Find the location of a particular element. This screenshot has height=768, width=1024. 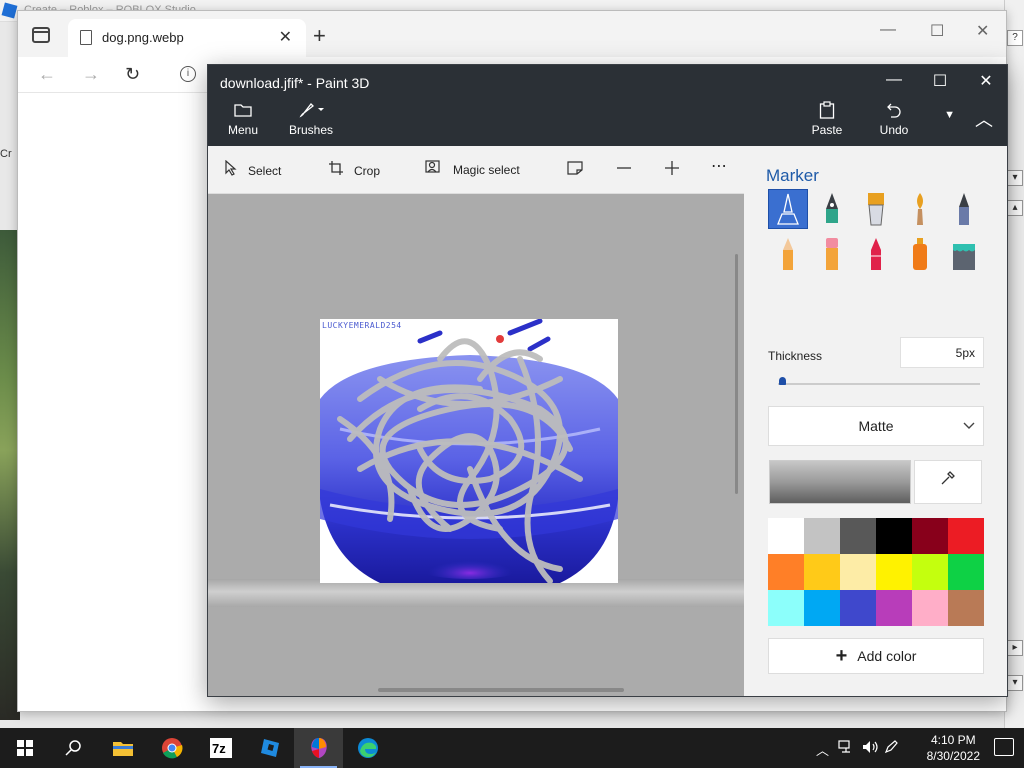

crayon-tool is located at coordinates (876, 254).